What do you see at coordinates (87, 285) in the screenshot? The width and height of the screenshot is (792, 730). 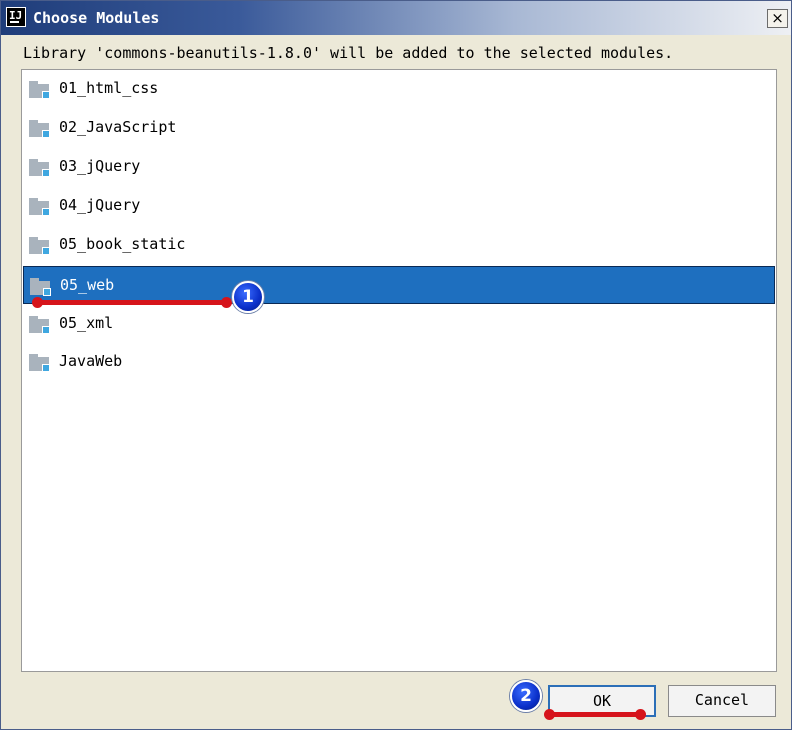 I see `module-label: 05_web` at bounding box center [87, 285].